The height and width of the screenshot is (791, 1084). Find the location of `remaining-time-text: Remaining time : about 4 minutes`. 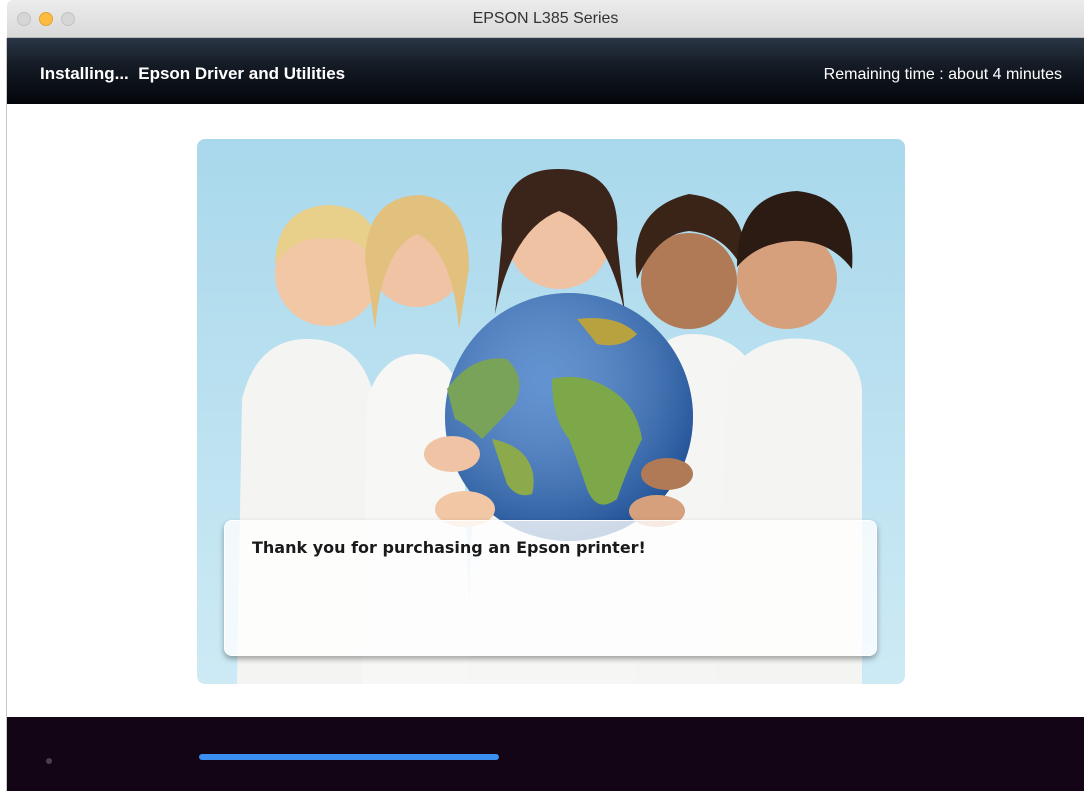

remaining-time-text: Remaining time : about 4 minutes is located at coordinates (942, 74).